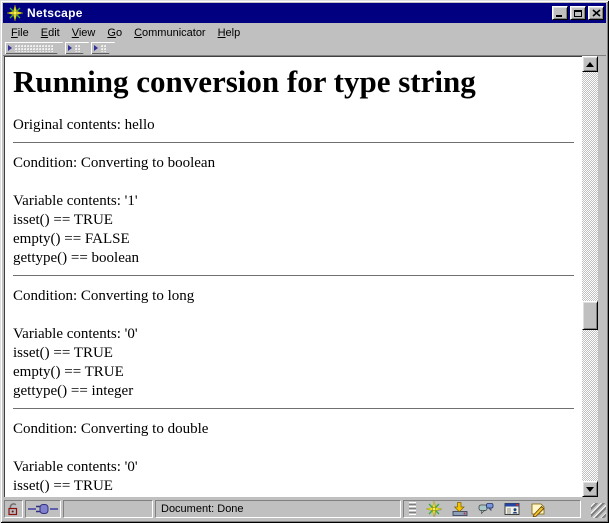  Describe the element at coordinates (538, 509) in the screenshot. I see `composer-icon` at that location.